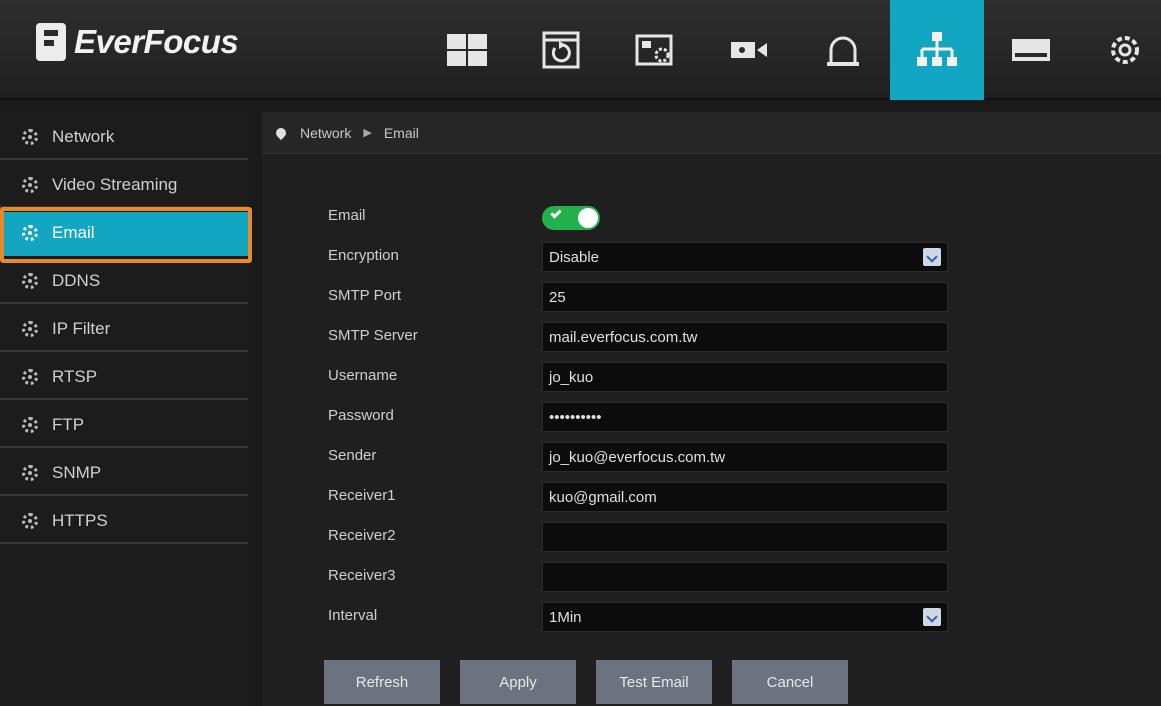 This screenshot has height=706, width=1161. I want to click on sidebar-item-label: RTSP, so click(75, 376).